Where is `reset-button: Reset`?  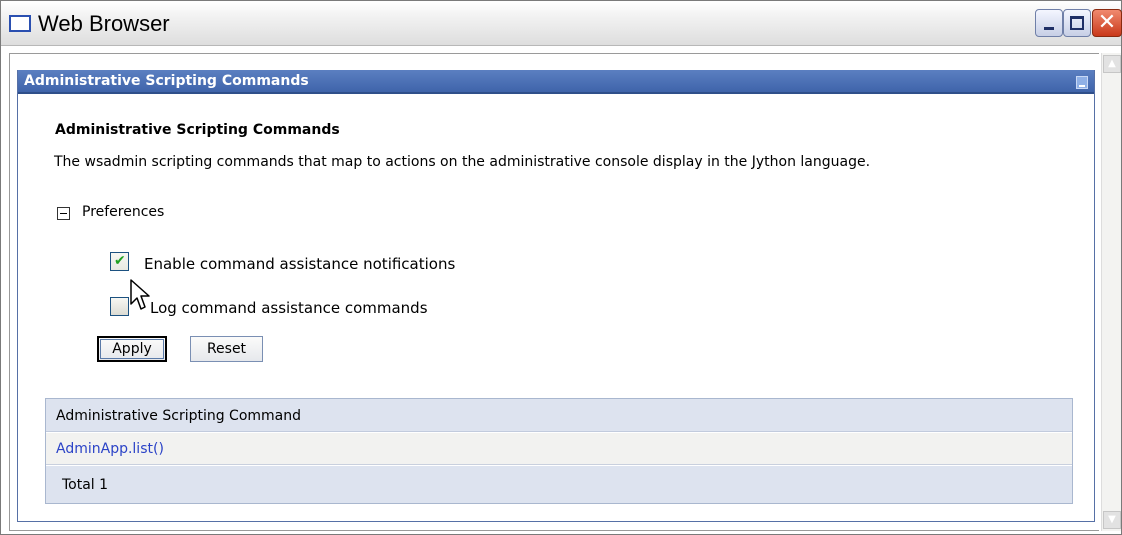
reset-button: Reset is located at coordinates (226, 349).